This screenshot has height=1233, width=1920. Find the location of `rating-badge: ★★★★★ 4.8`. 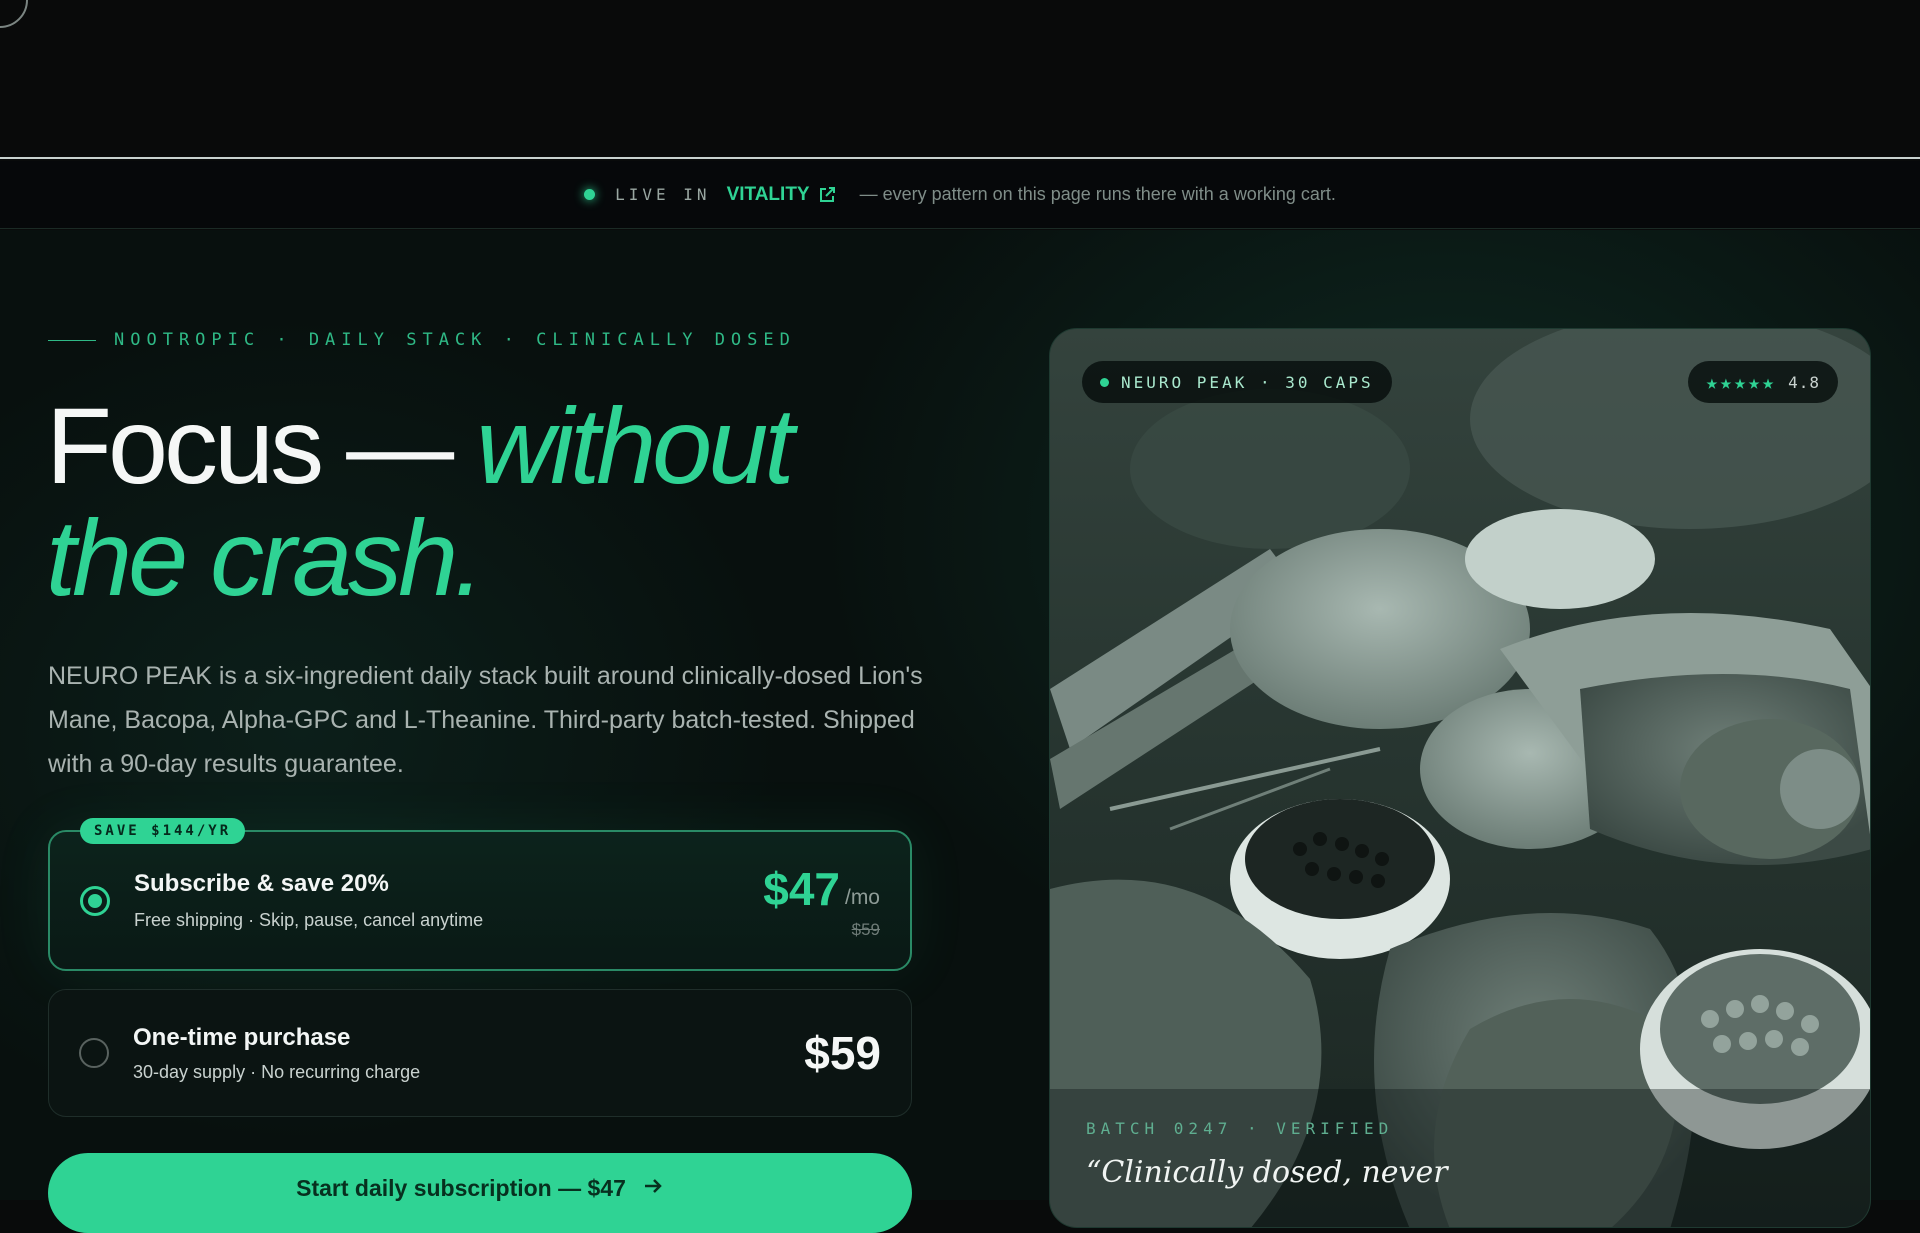

rating-badge: ★★★★★ 4.8 is located at coordinates (1762, 382).